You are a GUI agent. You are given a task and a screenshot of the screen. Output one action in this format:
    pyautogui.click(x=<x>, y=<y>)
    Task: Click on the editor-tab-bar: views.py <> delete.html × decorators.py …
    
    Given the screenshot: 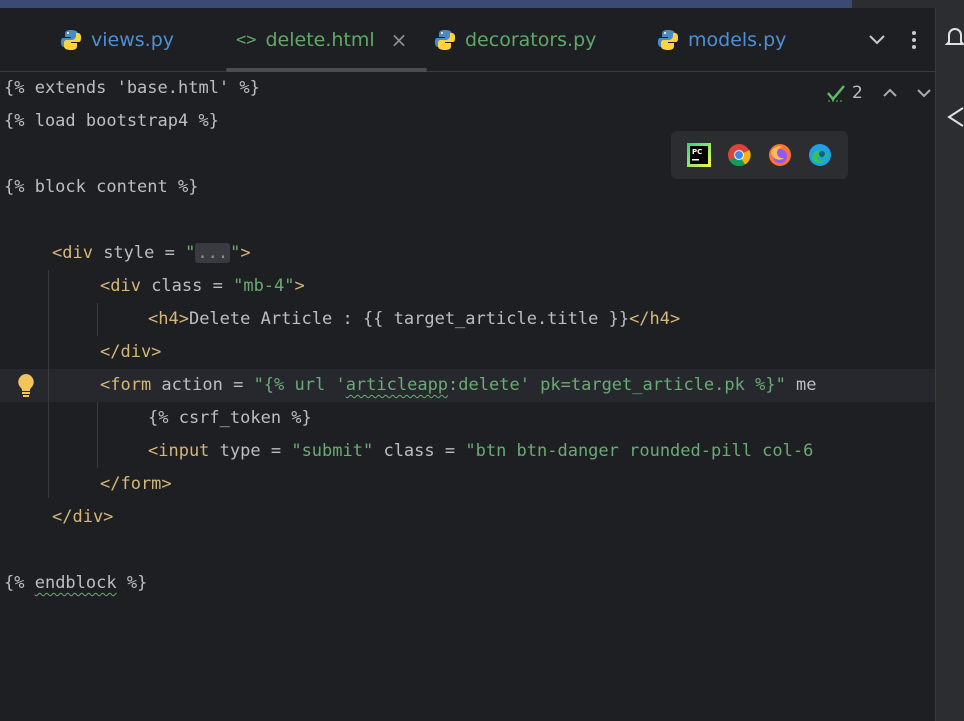 What is the action you would take?
    pyautogui.click(x=467, y=40)
    